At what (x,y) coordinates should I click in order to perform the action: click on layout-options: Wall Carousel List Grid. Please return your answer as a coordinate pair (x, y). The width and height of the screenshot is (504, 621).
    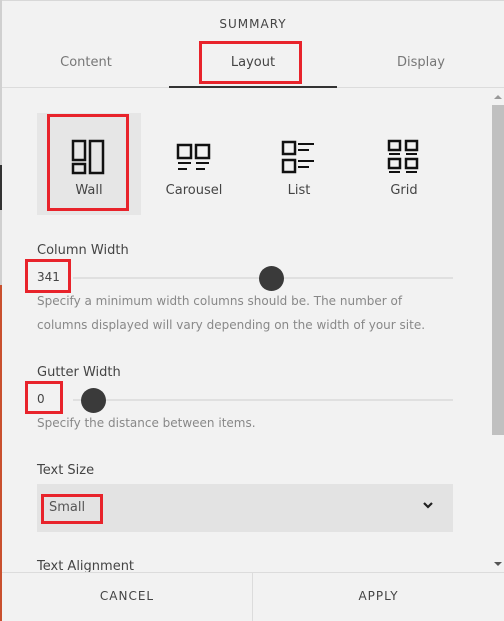
    Looking at the image, I should click on (247, 164).